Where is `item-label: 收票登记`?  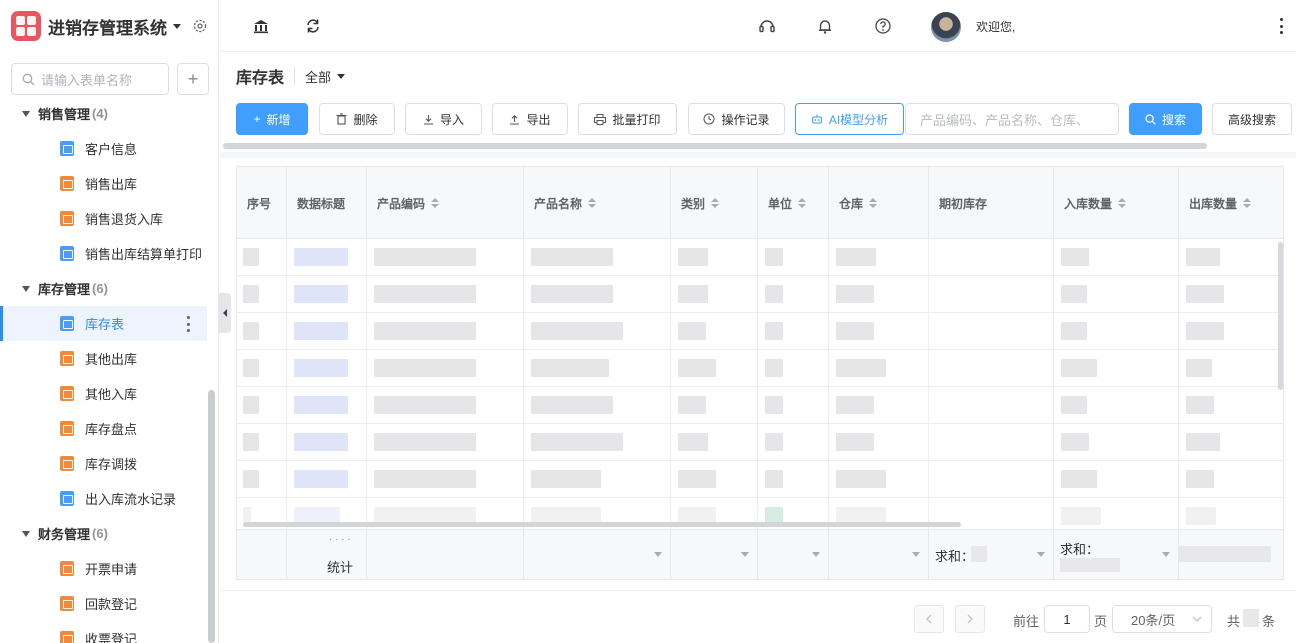 item-label: 收票登记 is located at coordinates (111, 637).